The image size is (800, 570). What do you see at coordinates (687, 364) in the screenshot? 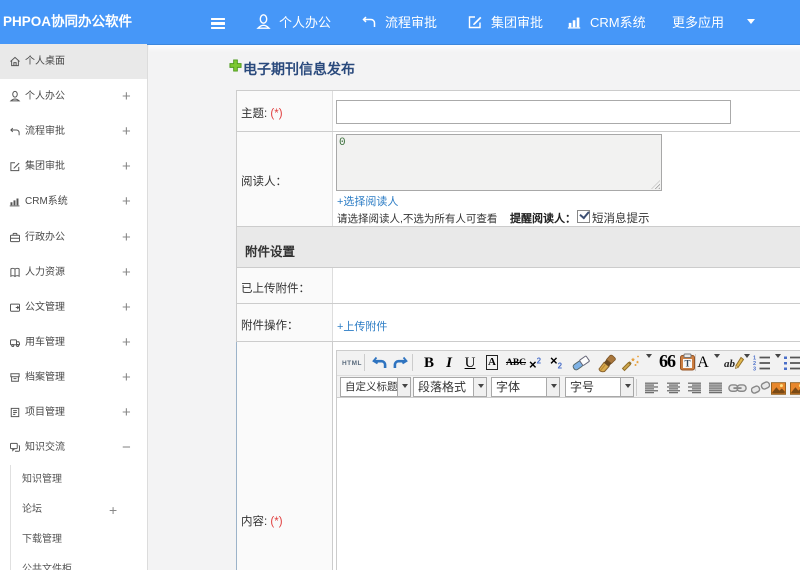
I see `svg-text: T` at bounding box center [687, 364].